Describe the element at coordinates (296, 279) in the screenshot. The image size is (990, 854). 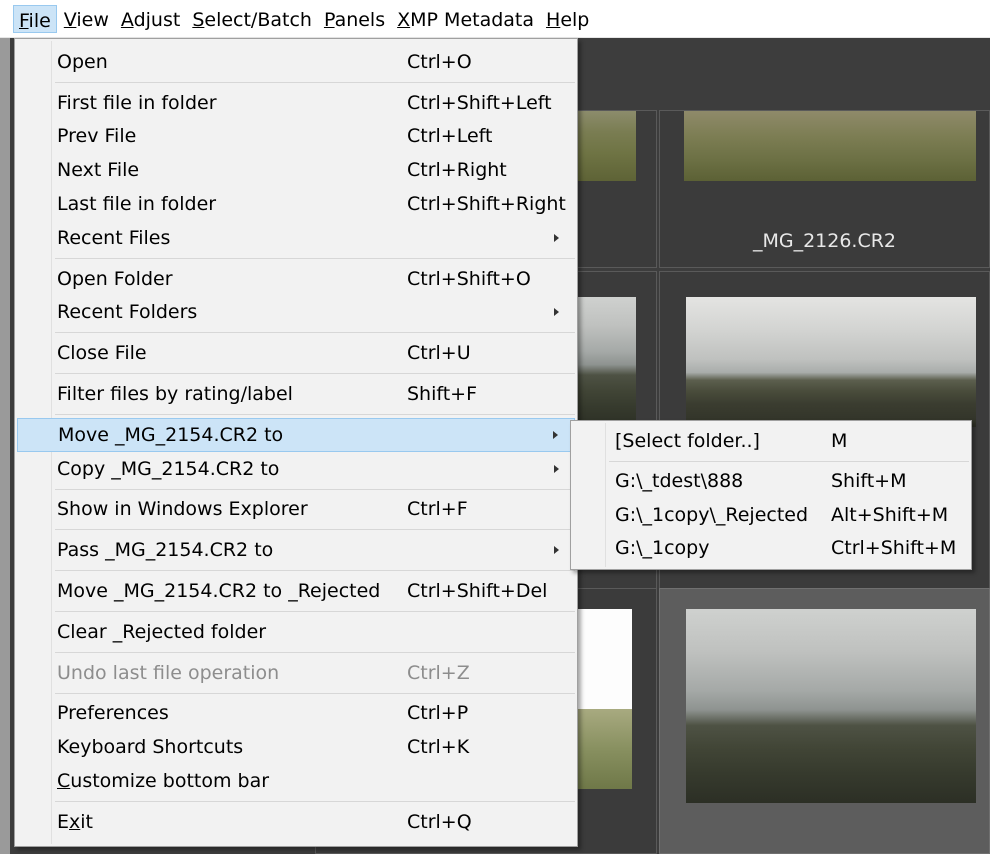
I see `menu-item-open-folder: Open Folder Ctrl+Shift+O` at that location.